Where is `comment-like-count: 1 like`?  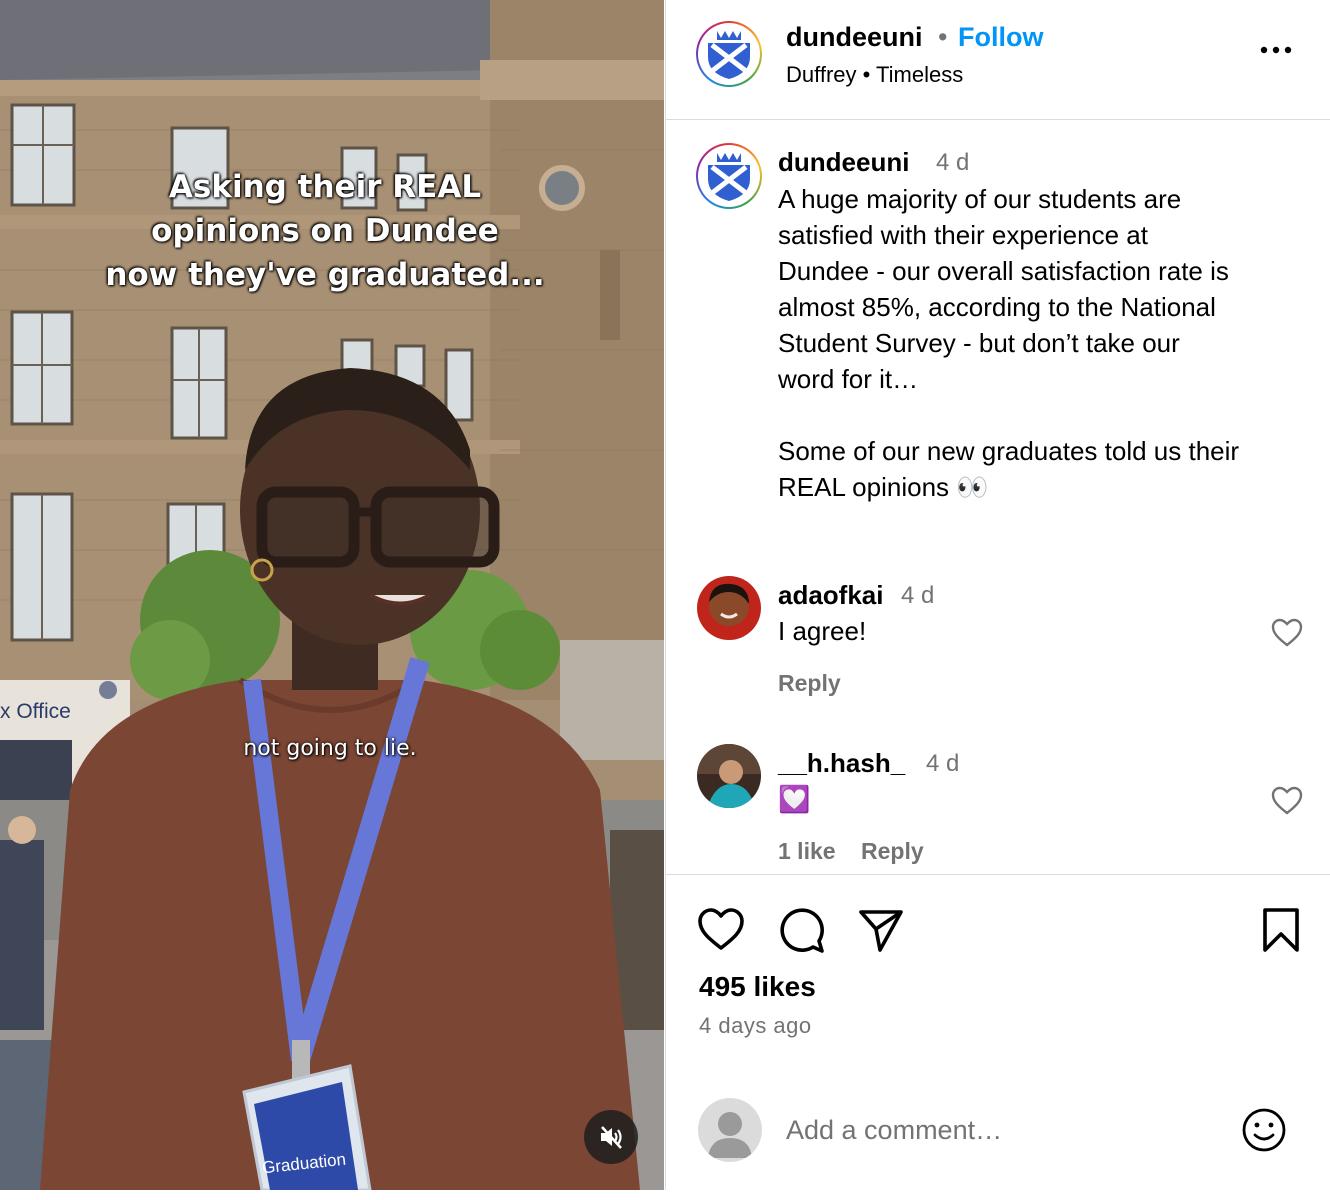 comment-like-count: 1 like is located at coordinates (807, 851).